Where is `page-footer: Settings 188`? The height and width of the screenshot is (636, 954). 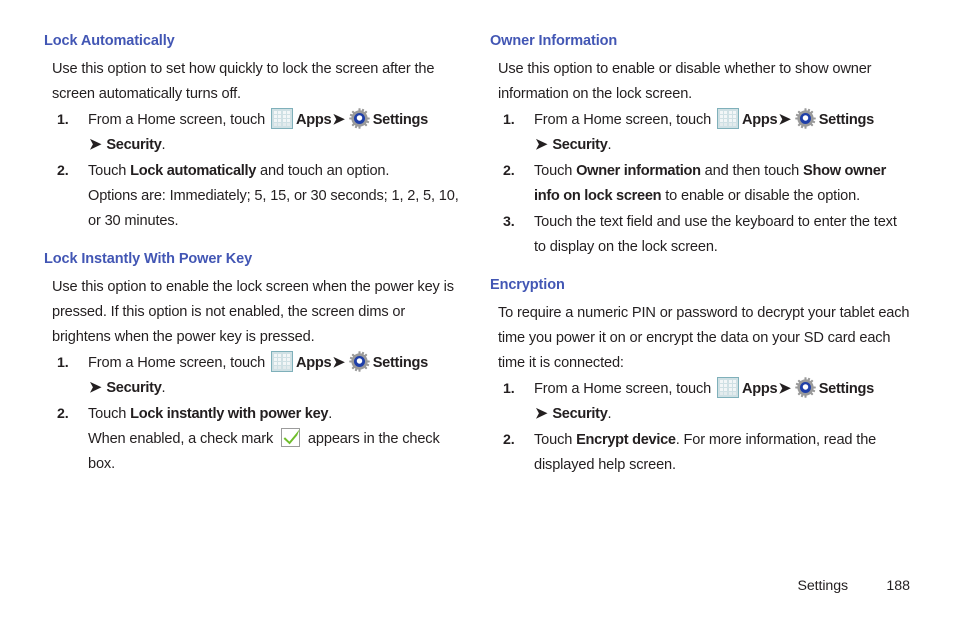 page-footer: Settings 188 is located at coordinates (477, 589).